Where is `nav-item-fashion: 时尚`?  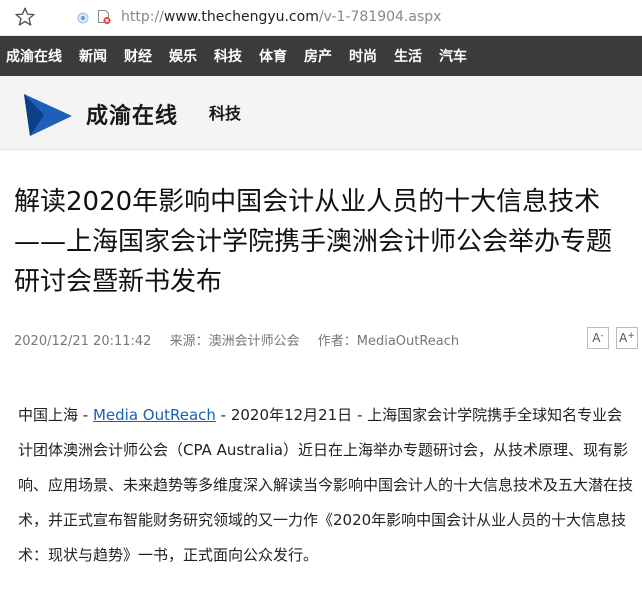
nav-item-fashion: 时尚 is located at coordinates (363, 56).